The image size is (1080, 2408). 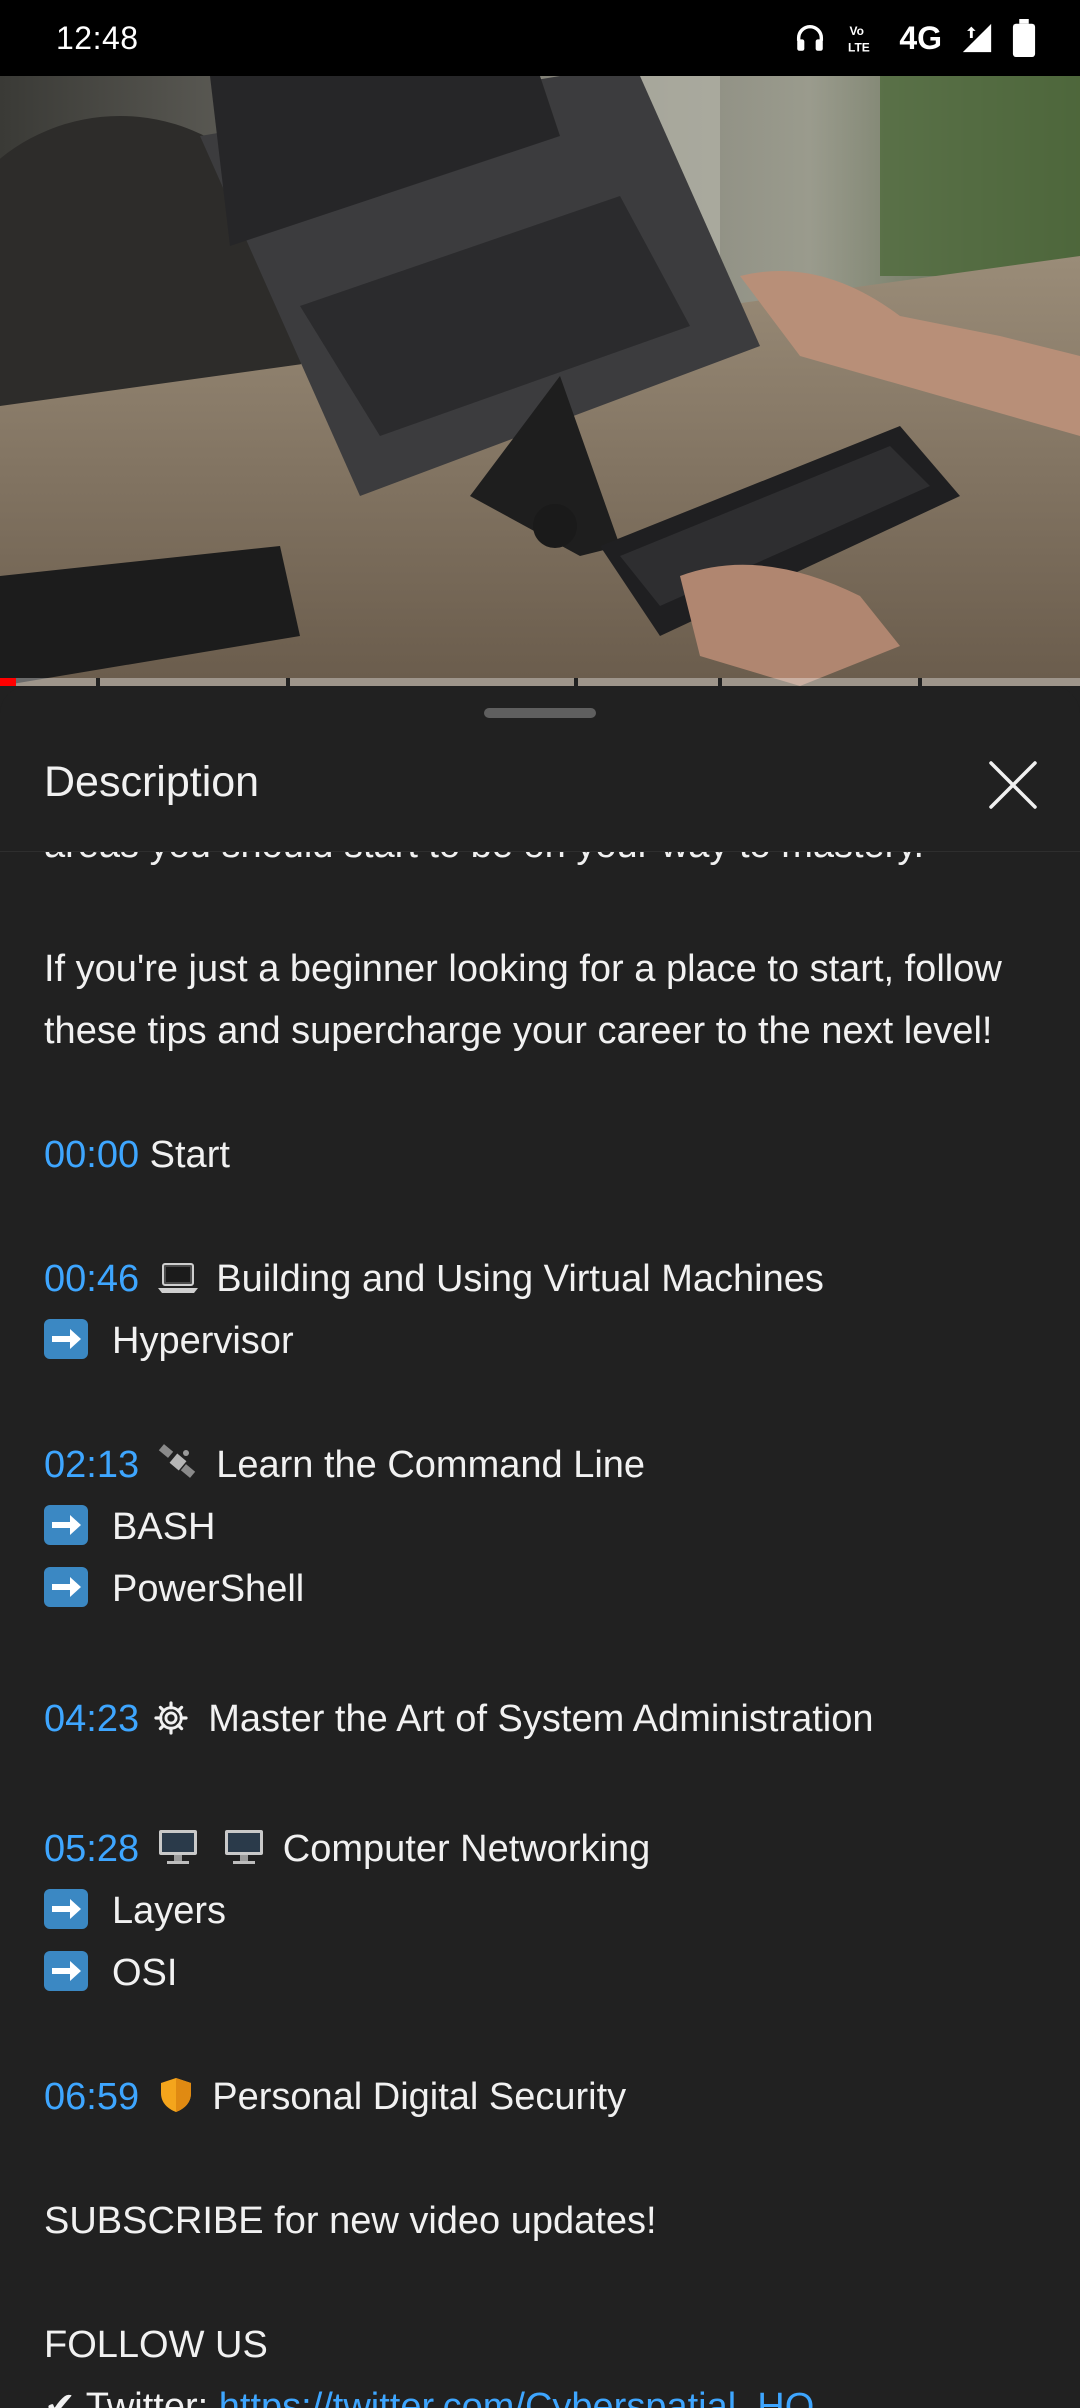 What do you see at coordinates (859, 48) in the screenshot?
I see `svg-text: LTE` at bounding box center [859, 48].